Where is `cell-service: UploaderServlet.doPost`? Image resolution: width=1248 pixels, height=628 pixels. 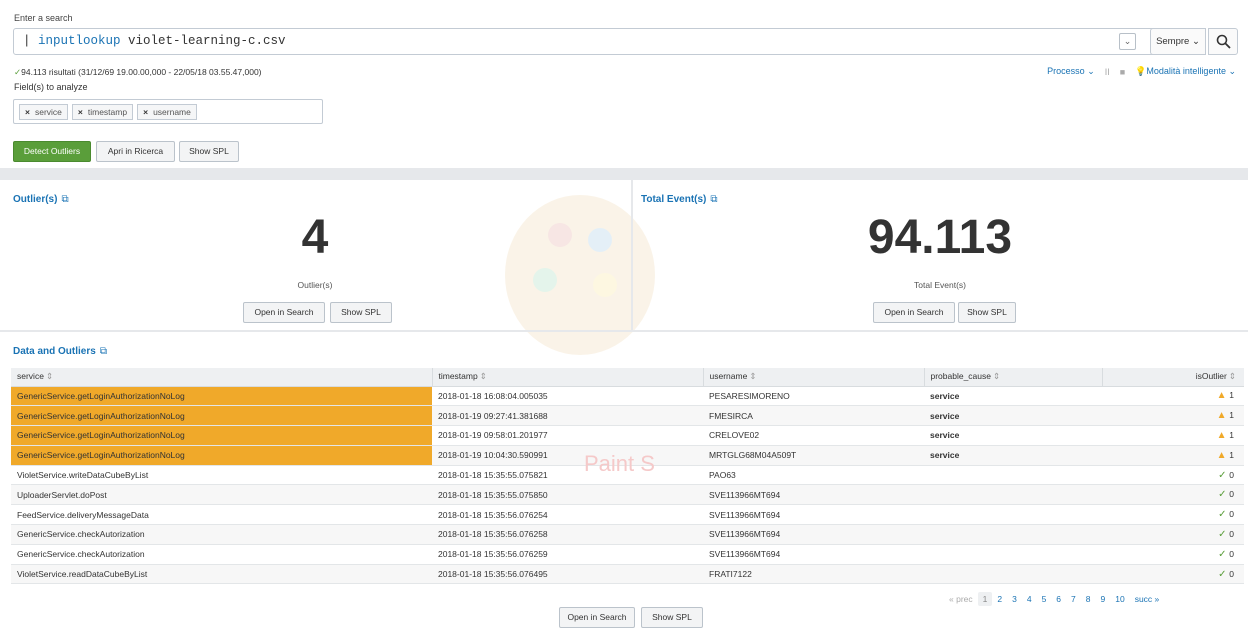 cell-service: UploaderServlet.doPost is located at coordinates (221, 495).